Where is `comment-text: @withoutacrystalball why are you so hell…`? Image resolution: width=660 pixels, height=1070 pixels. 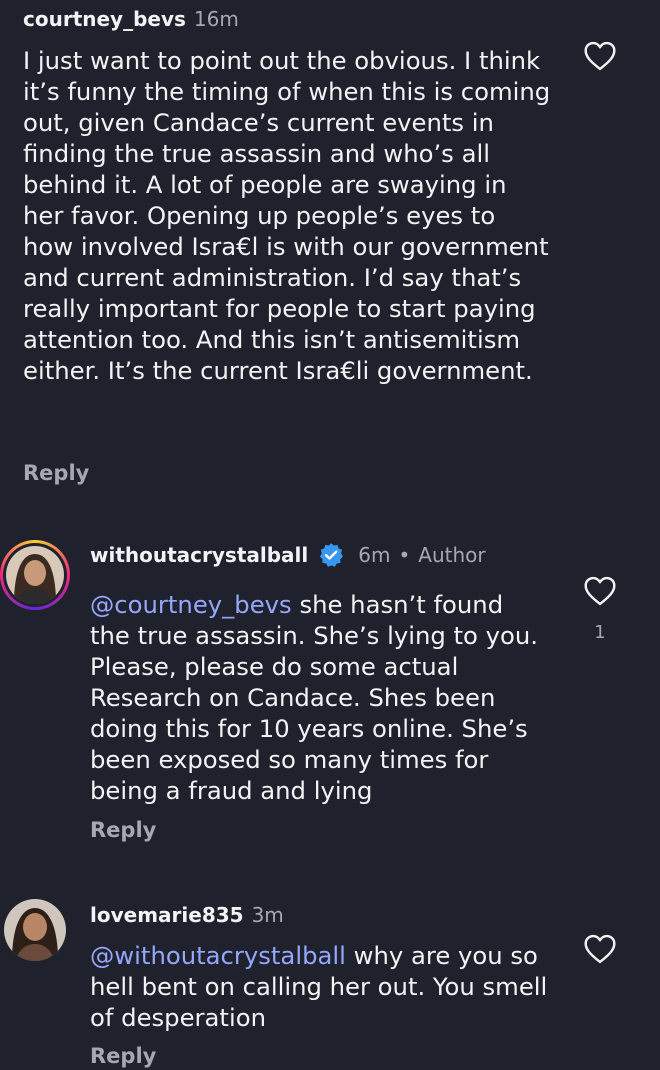 comment-text: @withoutacrystalball why are you so hell… is located at coordinates (320, 986).